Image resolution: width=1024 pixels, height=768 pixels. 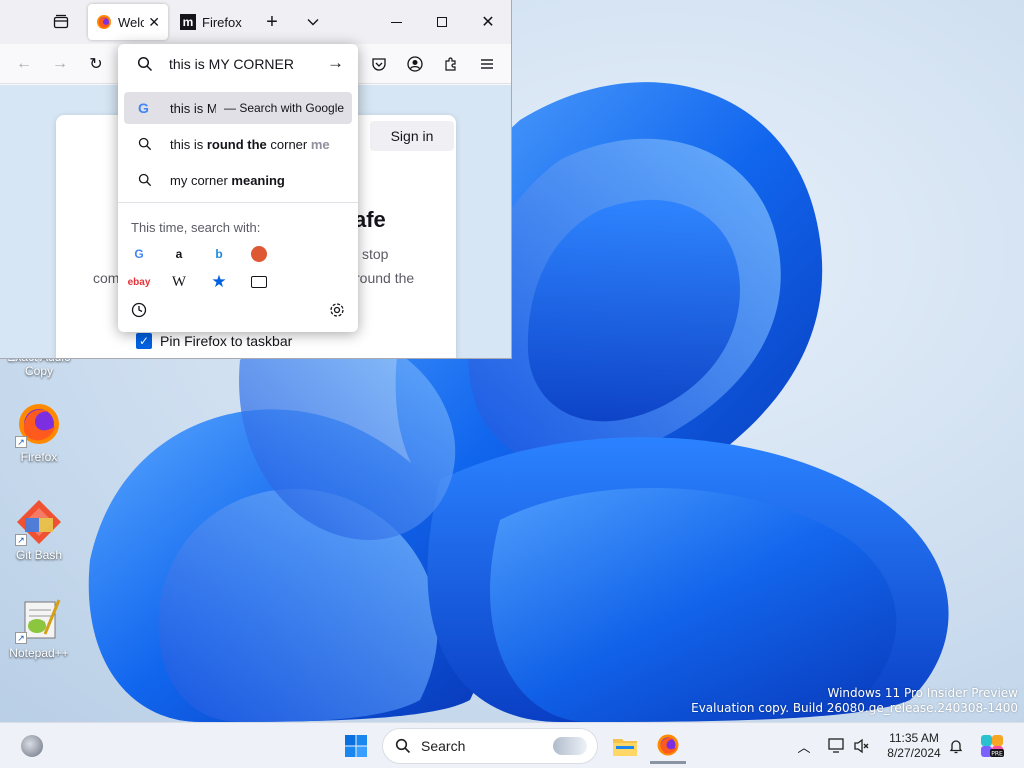 I want to click on maximize-icon, so click(x=442, y=22).